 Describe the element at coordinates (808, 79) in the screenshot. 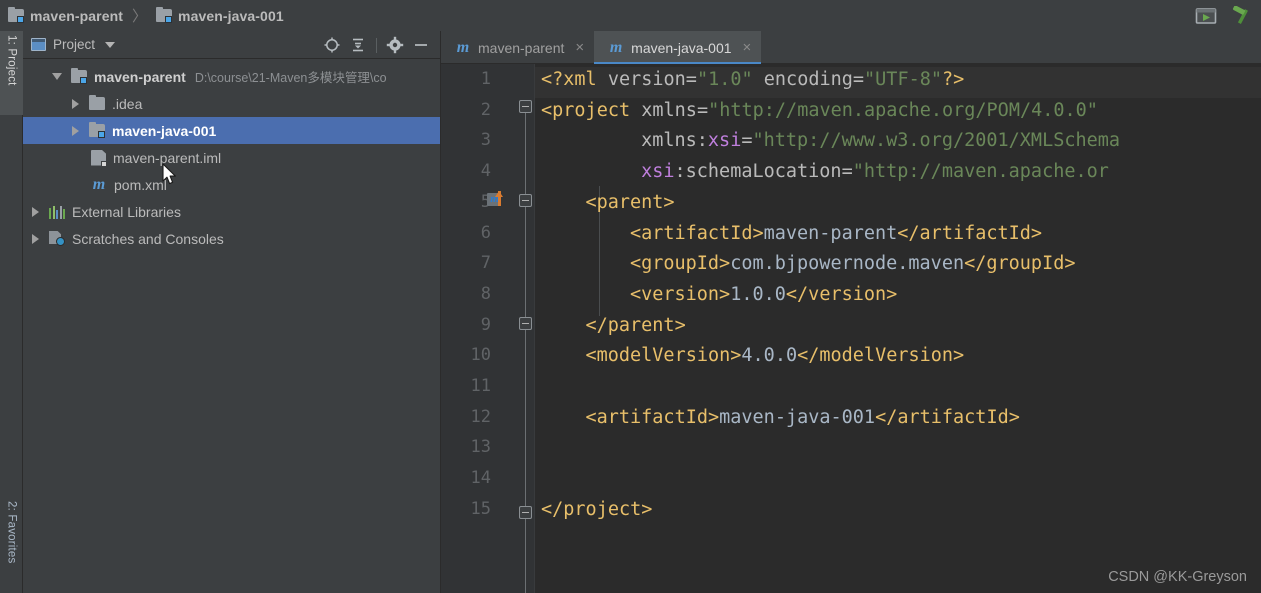

I see `code-token: encoding` at that location.